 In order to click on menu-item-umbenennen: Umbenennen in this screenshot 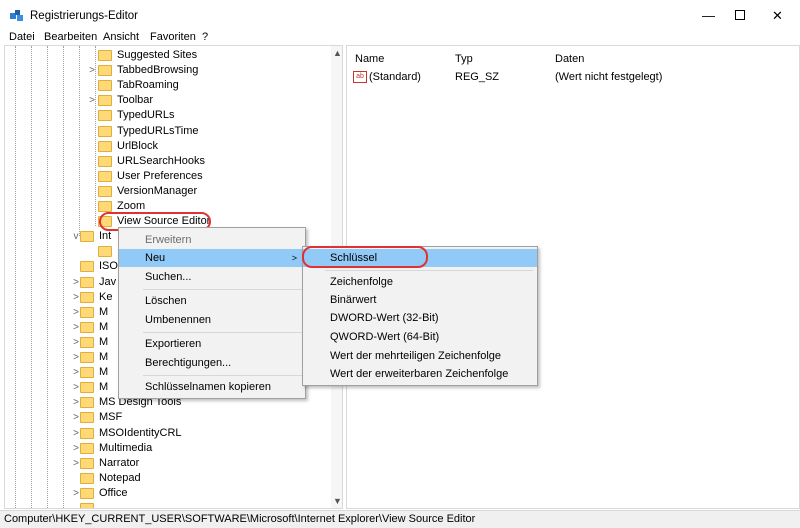, I will do `click(212, 320)`.